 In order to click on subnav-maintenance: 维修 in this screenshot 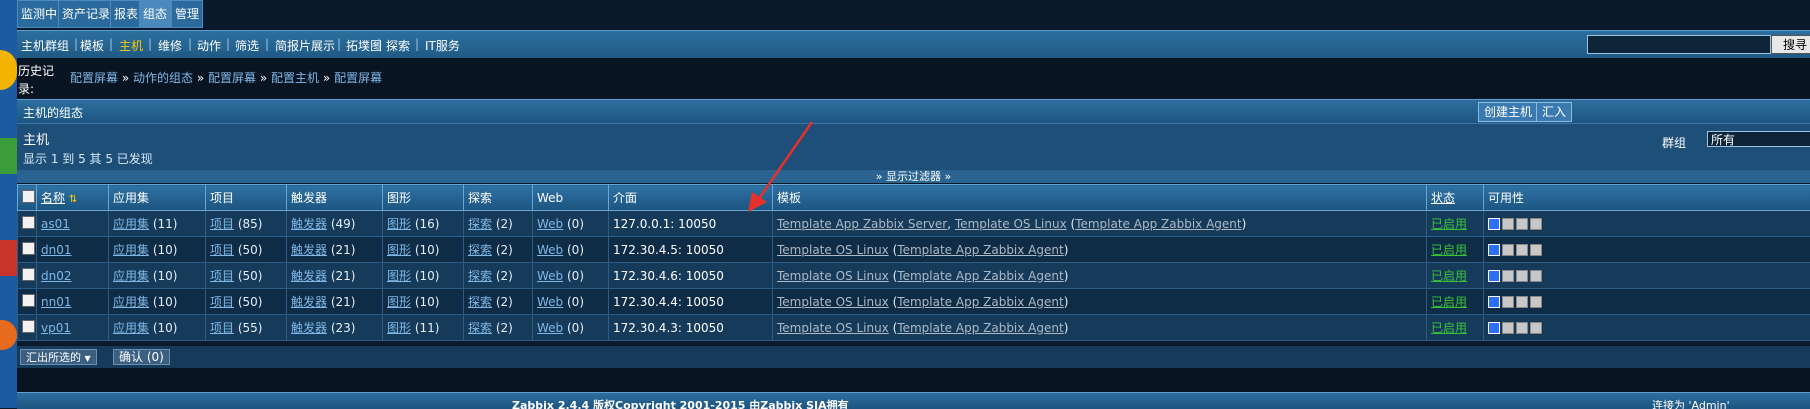, I will do `click(170, 45)`.